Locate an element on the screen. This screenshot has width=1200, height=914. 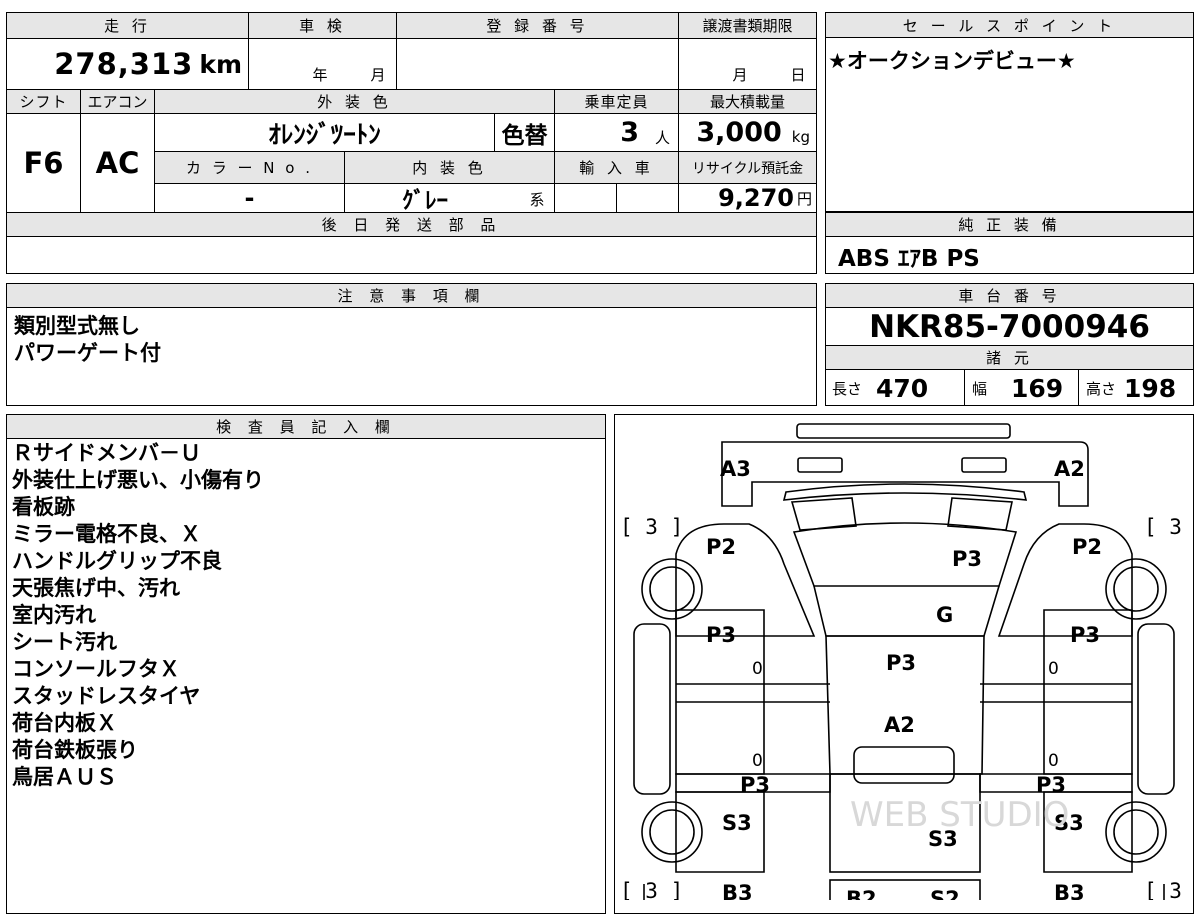
mark-a2-front-right: A2 is located at coordinates (1069, 469).